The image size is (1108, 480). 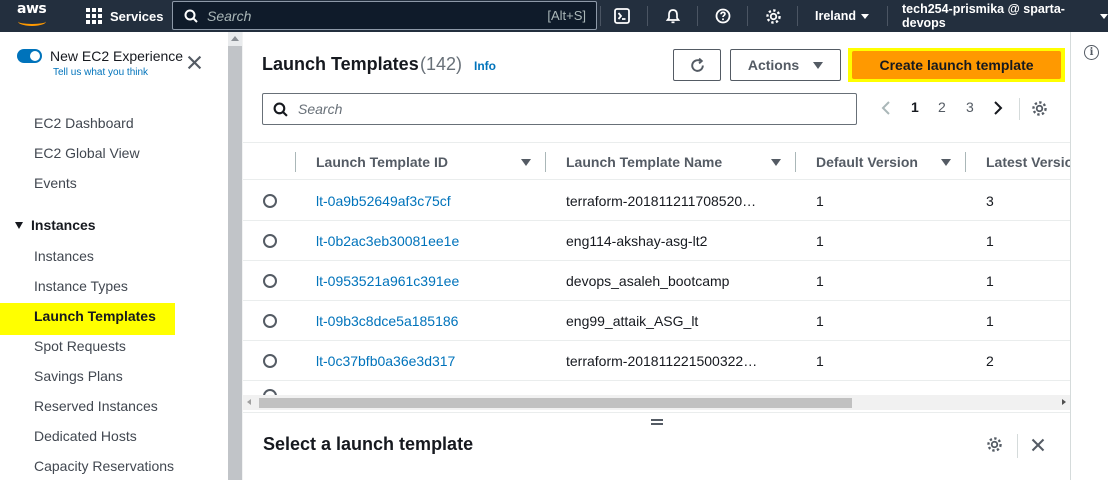 What do you see at coordinates (80, 346) in the screenshot?
I see `sidebar-item-spot-requests: Spot Requests` at bounding box center [80, 346].